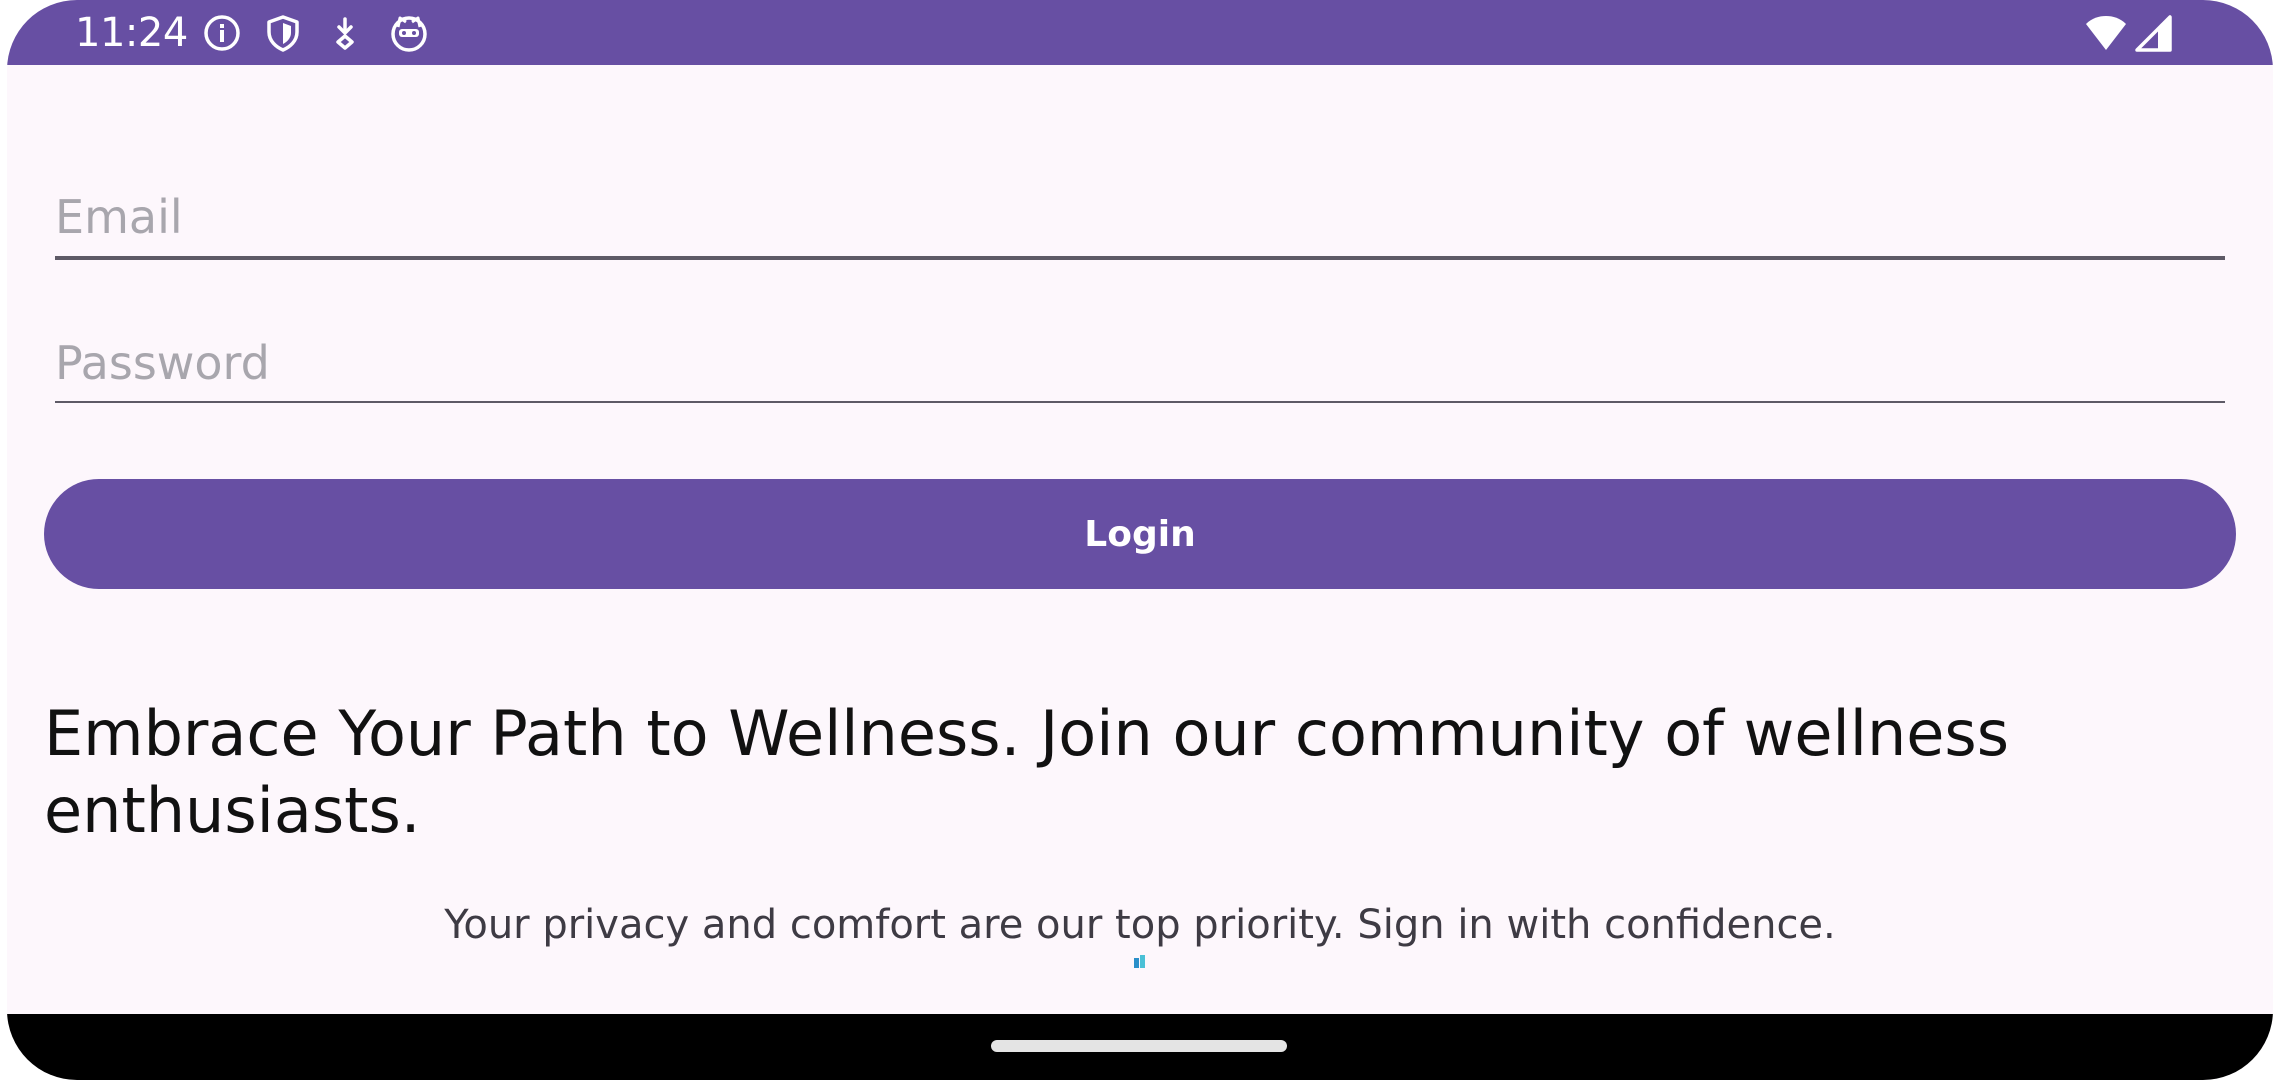 This screenshot has width=2280, height=1080. Describe the element at coordinates (1140, 258) in the screenshot. I see `email-underline` at that location.